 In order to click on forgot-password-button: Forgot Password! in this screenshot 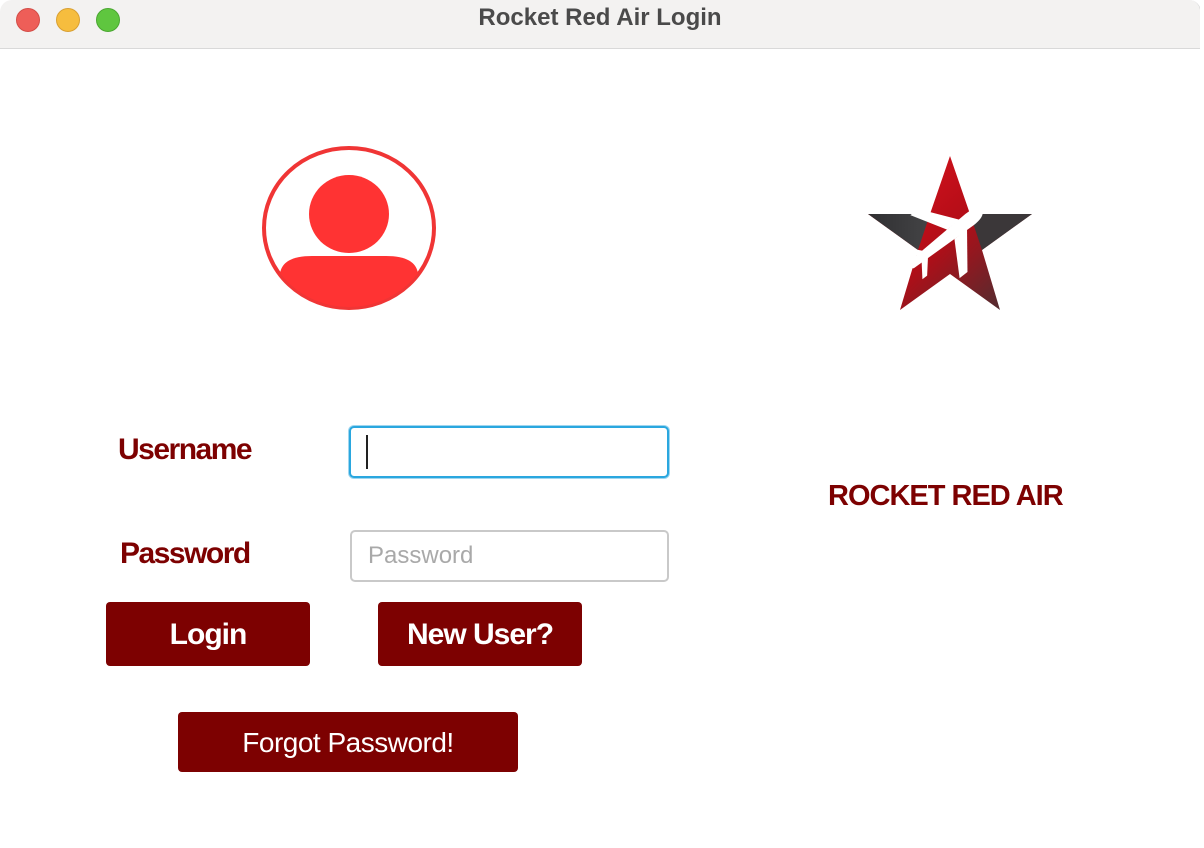, I will do `click(348, 742)`.